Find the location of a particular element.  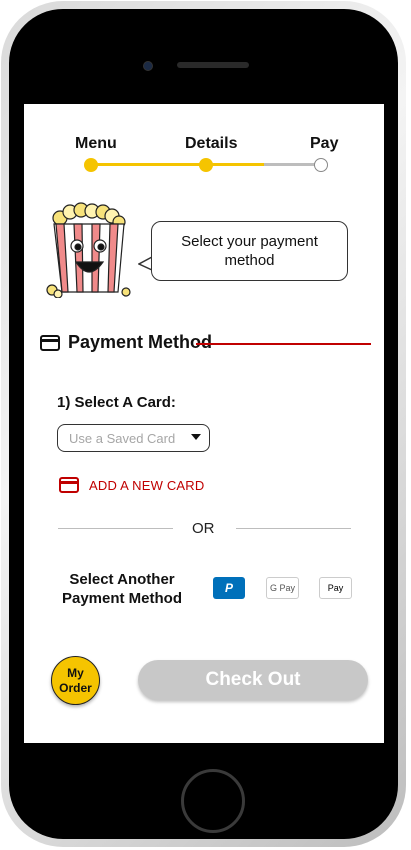

speech-bubble: Select your payment method is located at coordinates (249, 251).